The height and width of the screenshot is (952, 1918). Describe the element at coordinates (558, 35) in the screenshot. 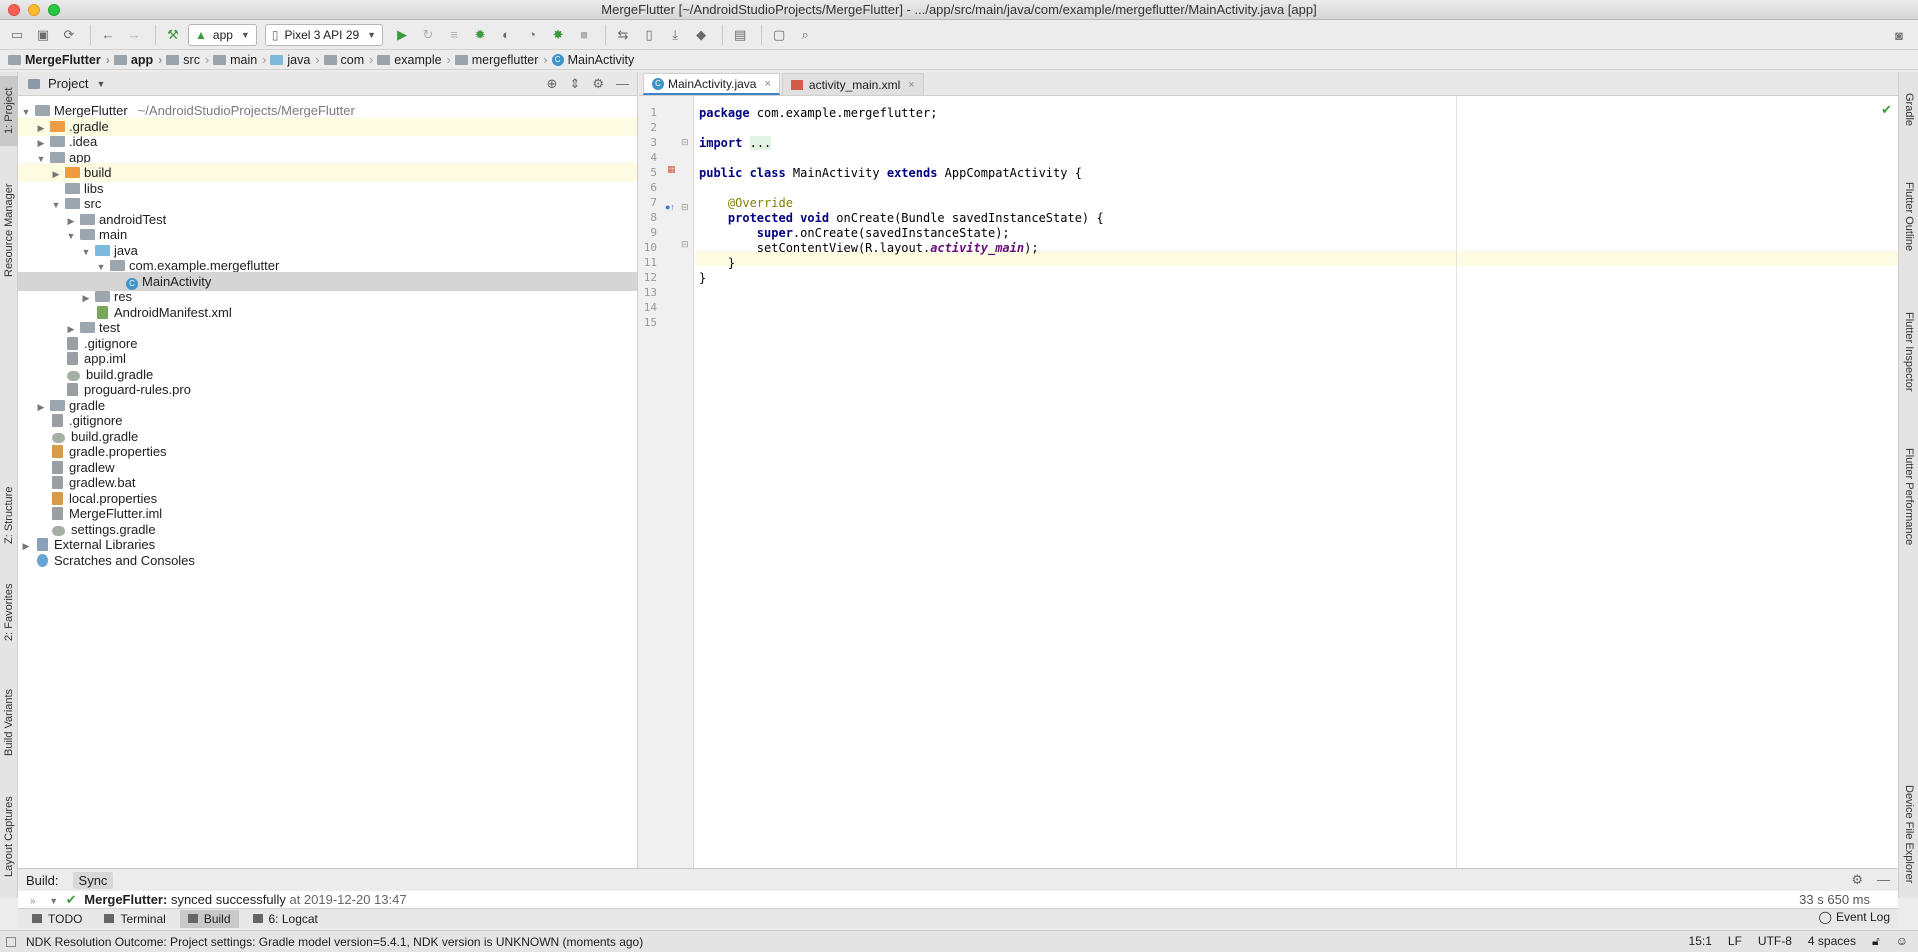

I see `attach-debugger-icon: ✸` at that location.